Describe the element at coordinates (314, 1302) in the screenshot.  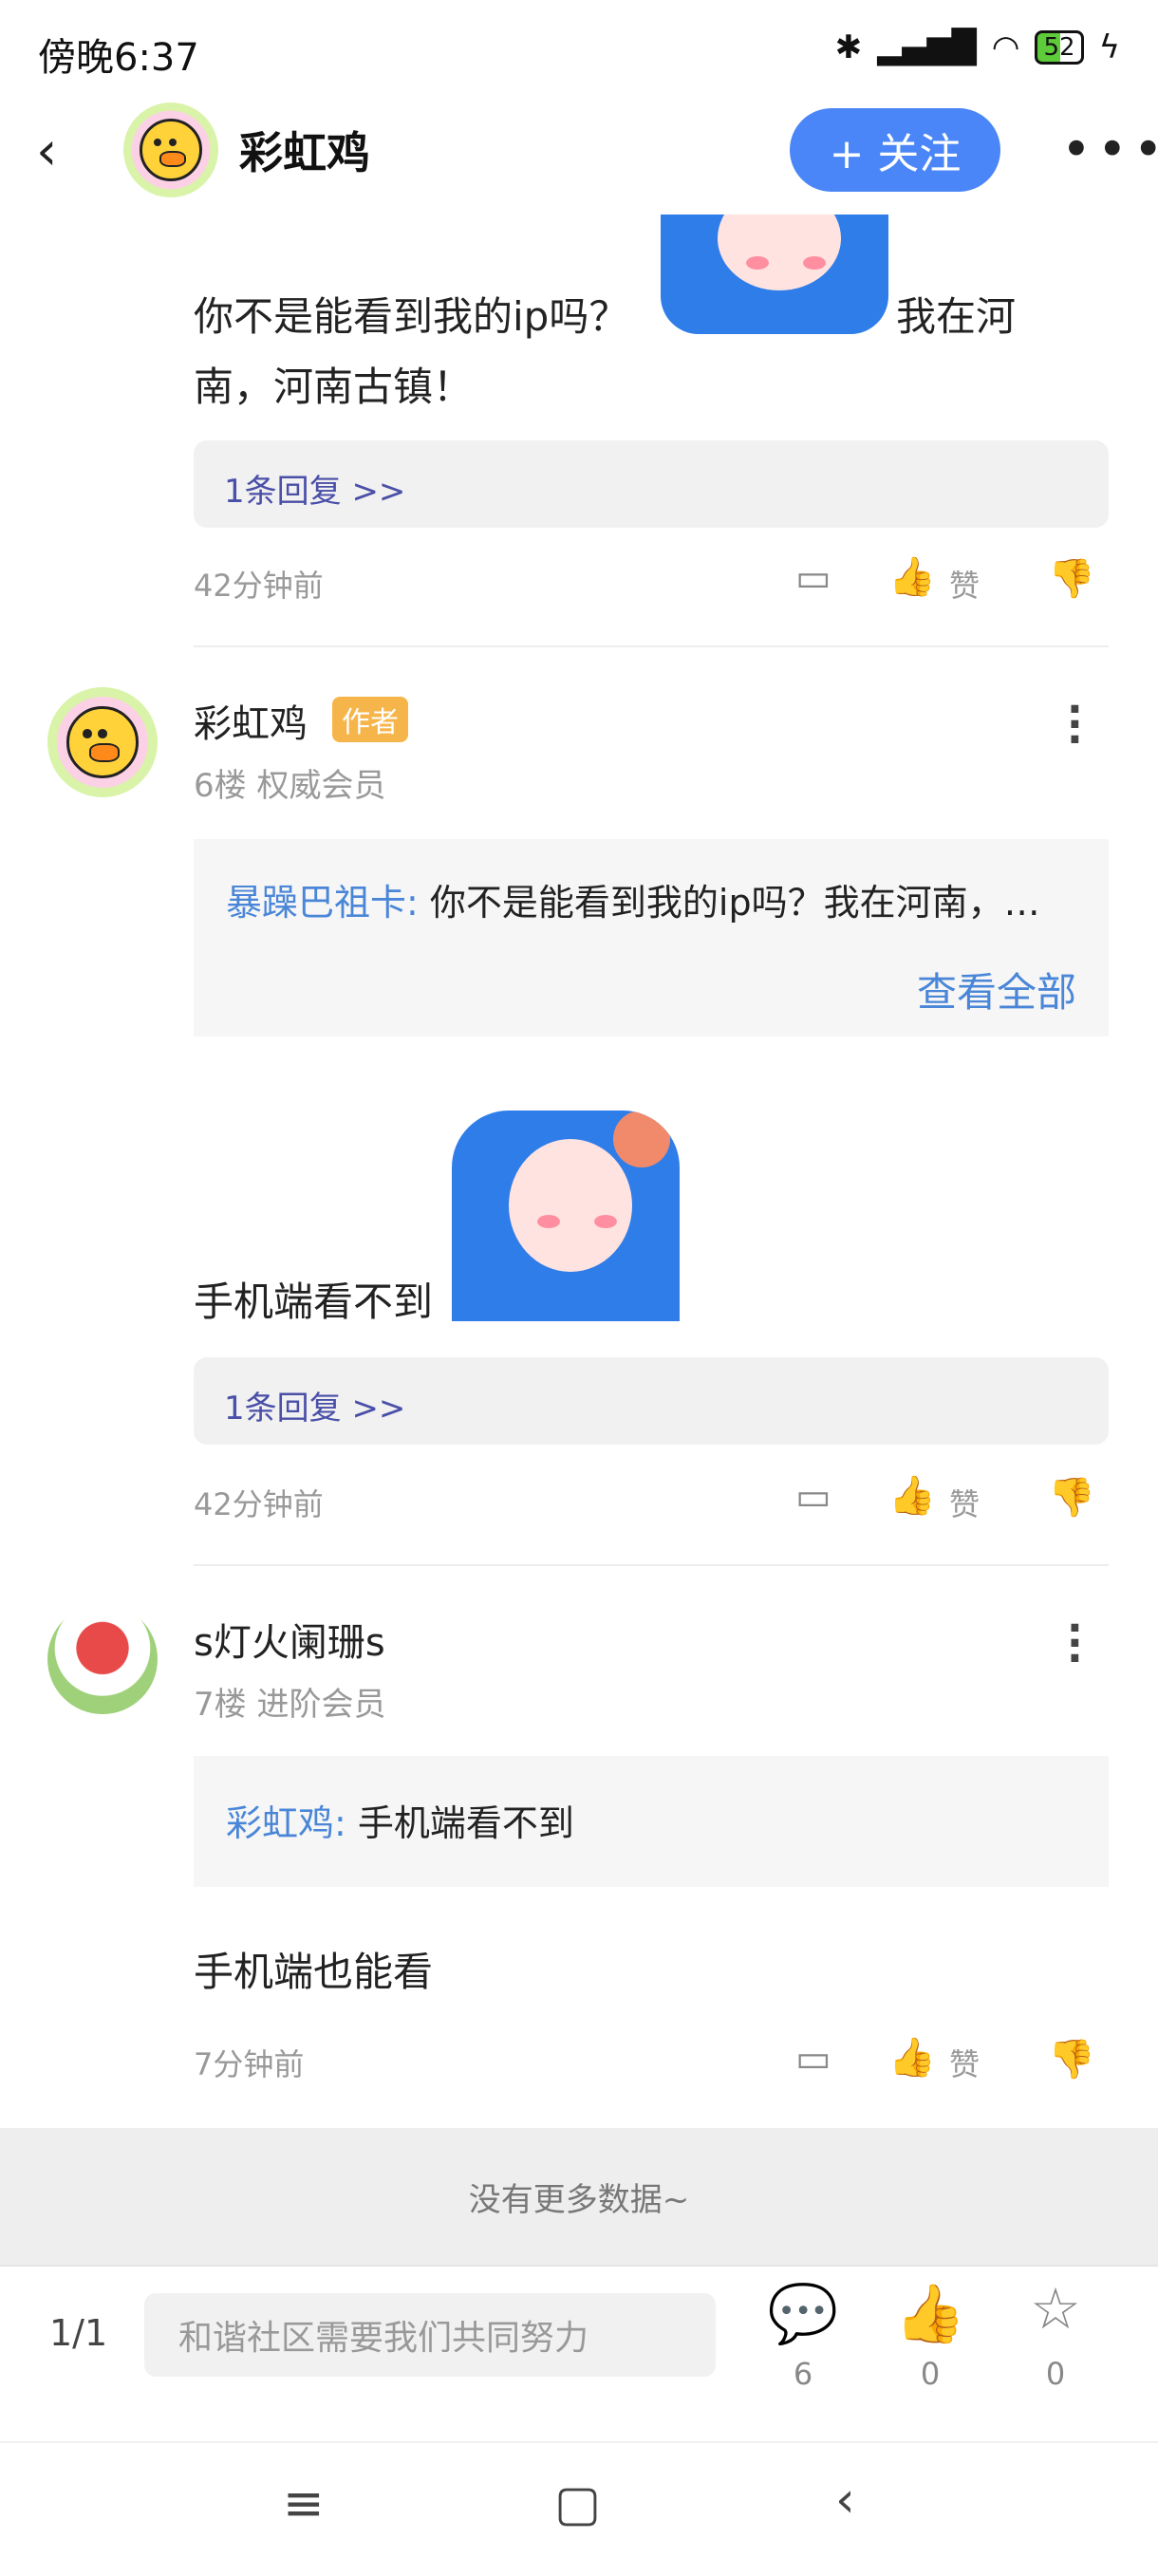
I see `comment-text: 手机端看不到` at that location.